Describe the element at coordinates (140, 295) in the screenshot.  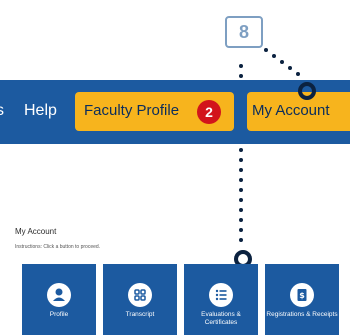
I see `grid-icon` at that location.